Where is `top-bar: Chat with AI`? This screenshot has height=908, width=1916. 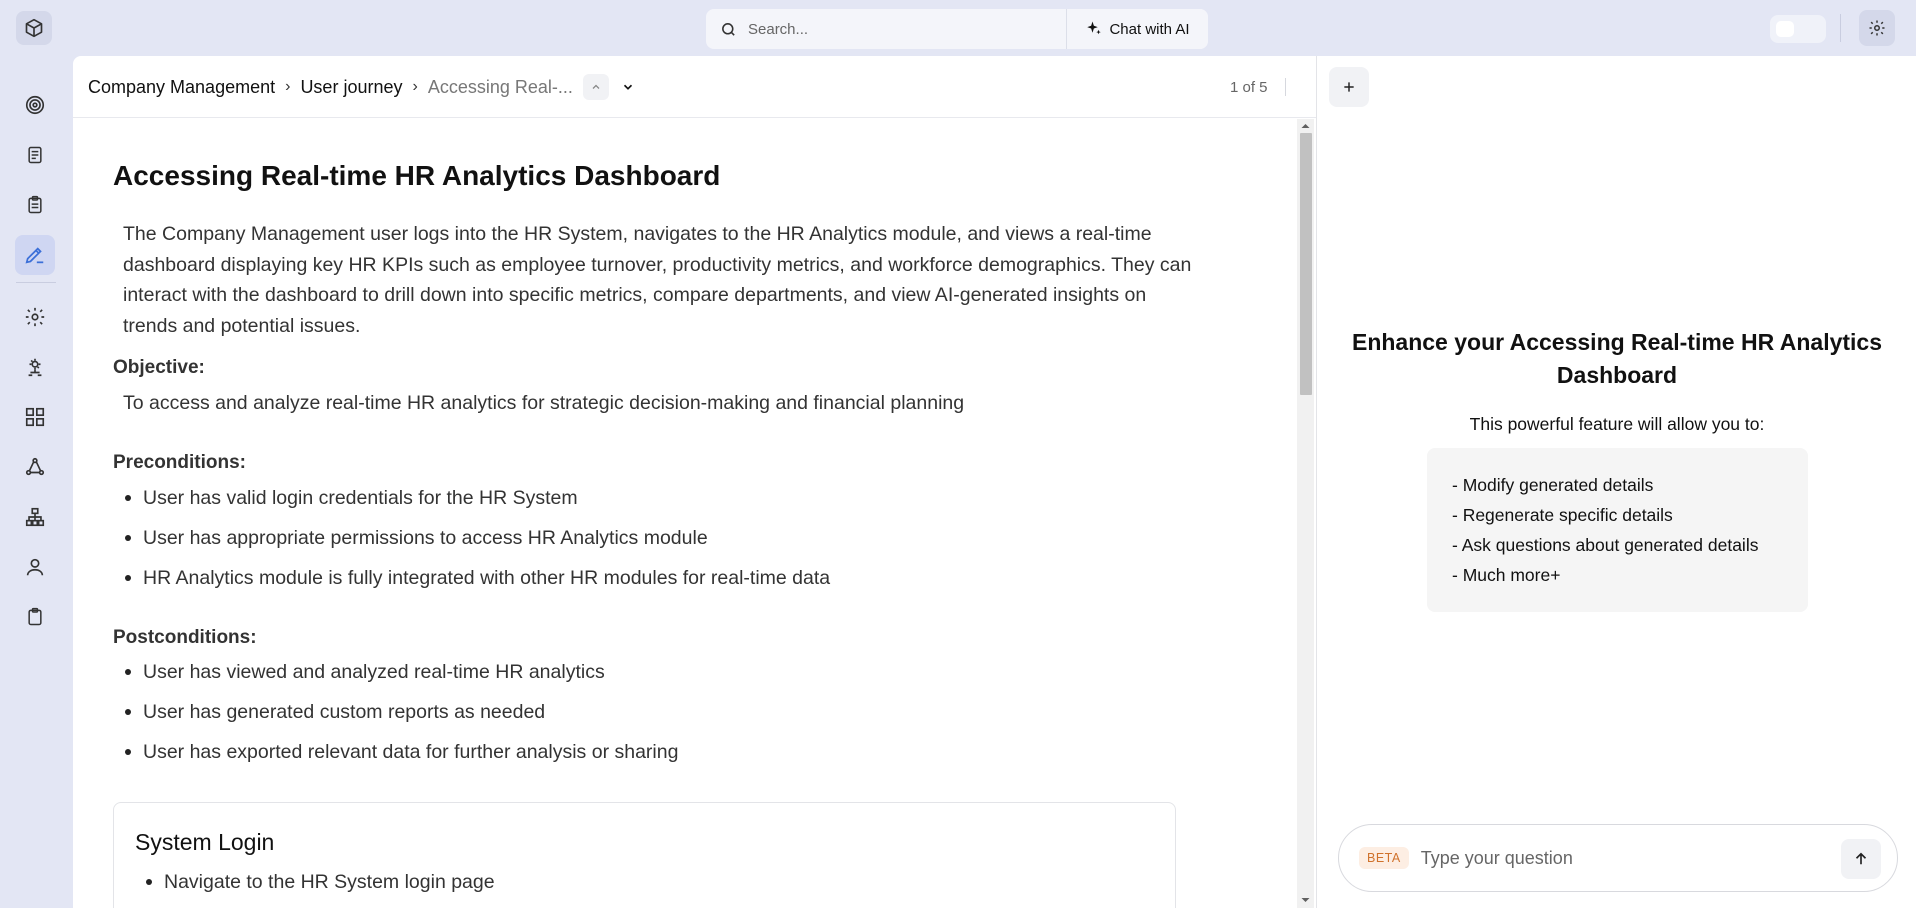
top-bar: Chat with AI is located at coordinates (958, 28).